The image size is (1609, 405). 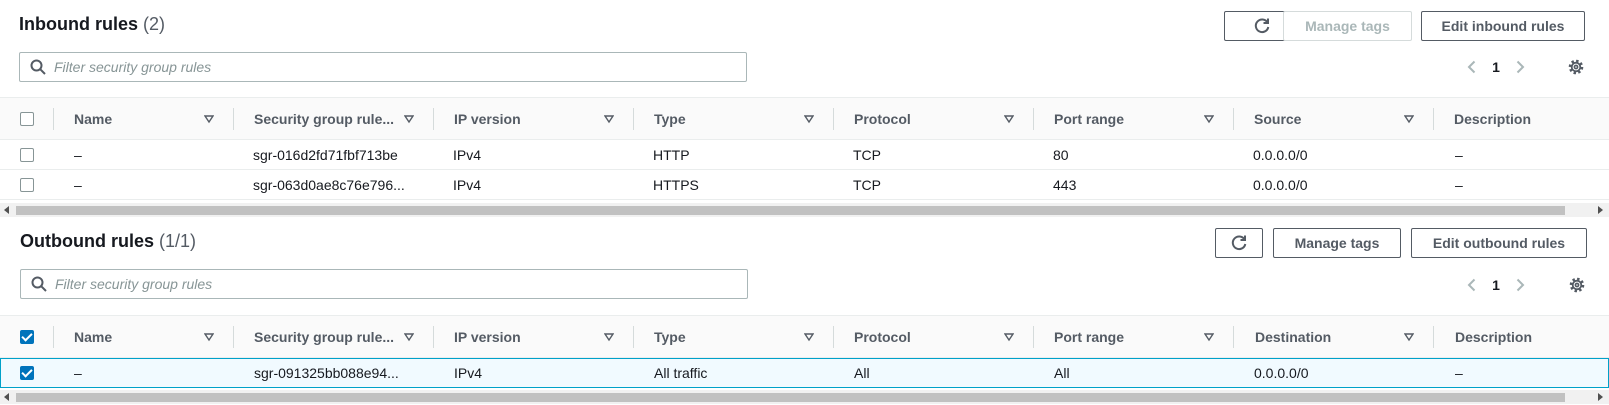 What do you see at coordinates (1144, 336) in the screenshot?
I see `outbound-col-port-range: Port range` at bounding box center [1144, 336].